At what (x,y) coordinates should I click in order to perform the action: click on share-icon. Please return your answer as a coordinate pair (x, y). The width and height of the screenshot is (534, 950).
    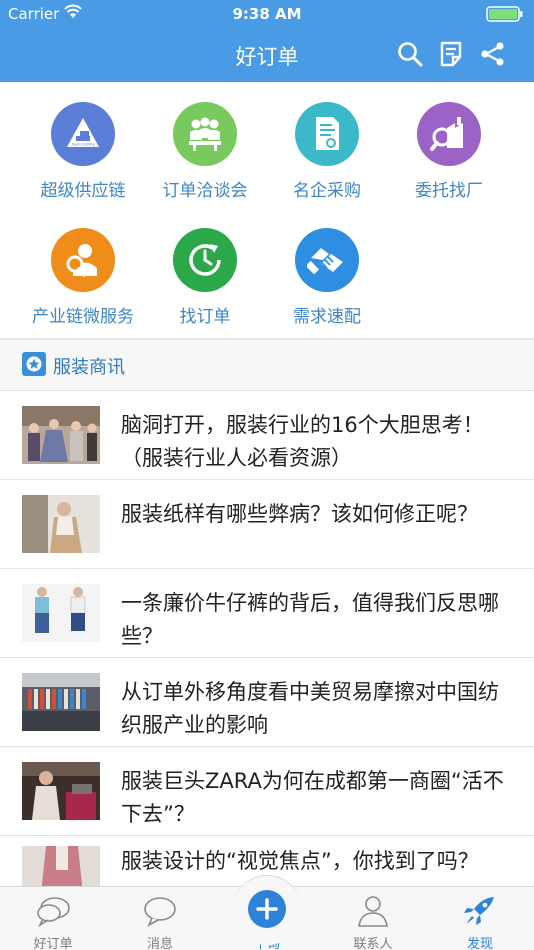
    Looking at the image, I should click on (493, 54).